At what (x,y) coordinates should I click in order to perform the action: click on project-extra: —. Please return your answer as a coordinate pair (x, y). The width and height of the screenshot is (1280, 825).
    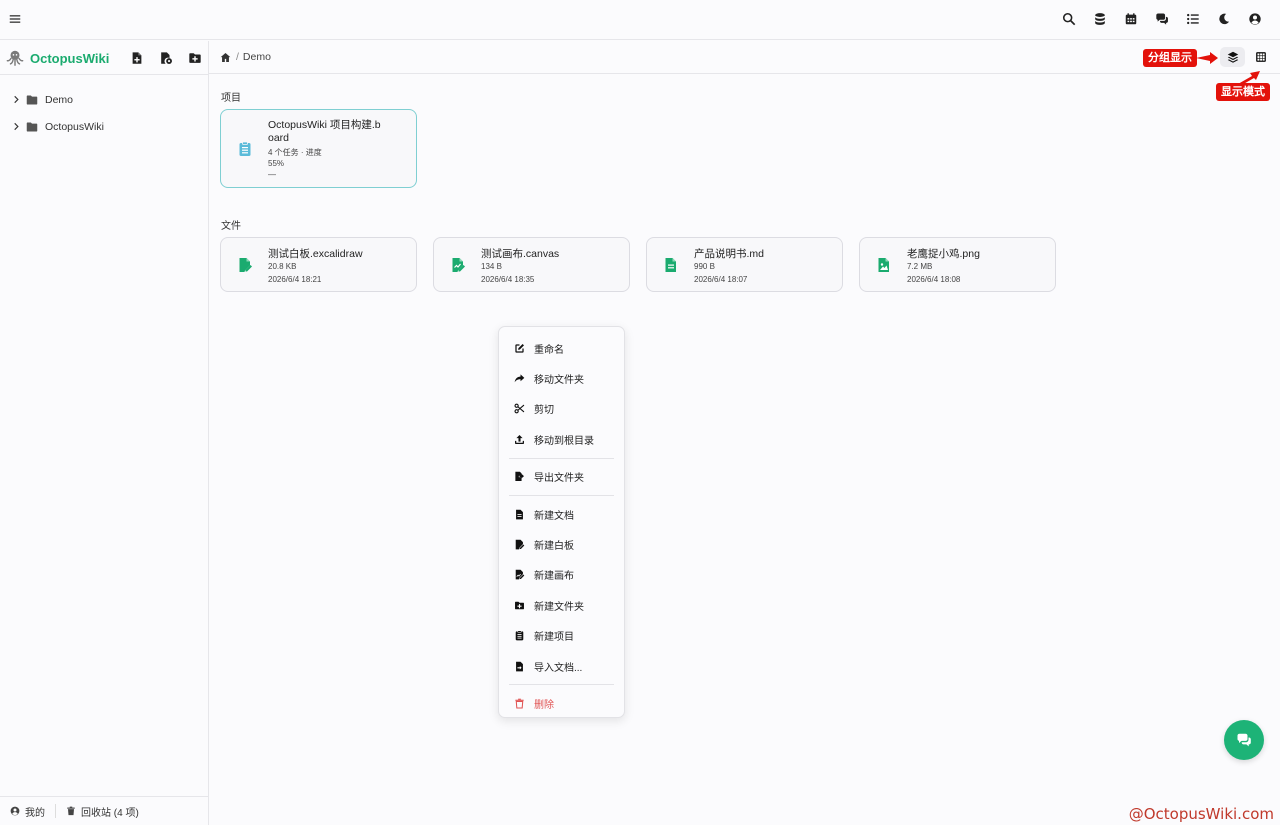
    Looking at the image, I should click on (272, 174).